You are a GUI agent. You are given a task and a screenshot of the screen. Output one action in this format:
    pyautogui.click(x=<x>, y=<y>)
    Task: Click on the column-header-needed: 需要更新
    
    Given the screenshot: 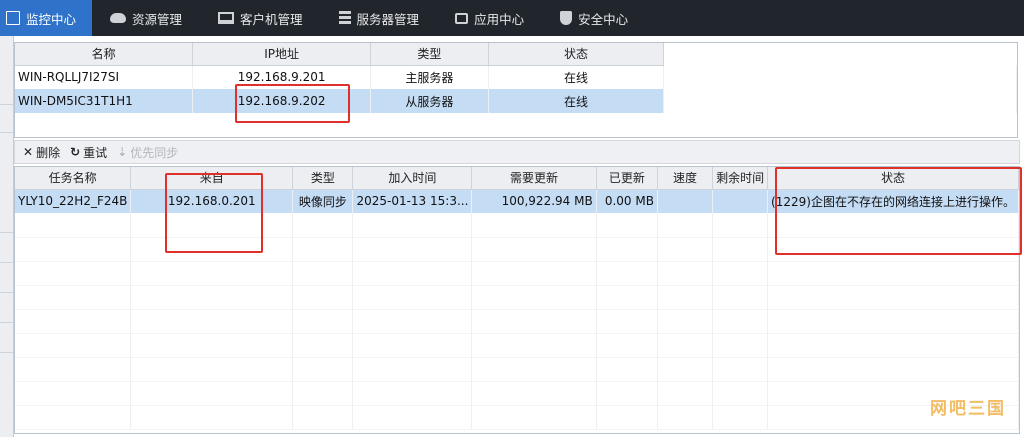 What is the action you would take?
    pyautogui.click(x=534, y=178)
    